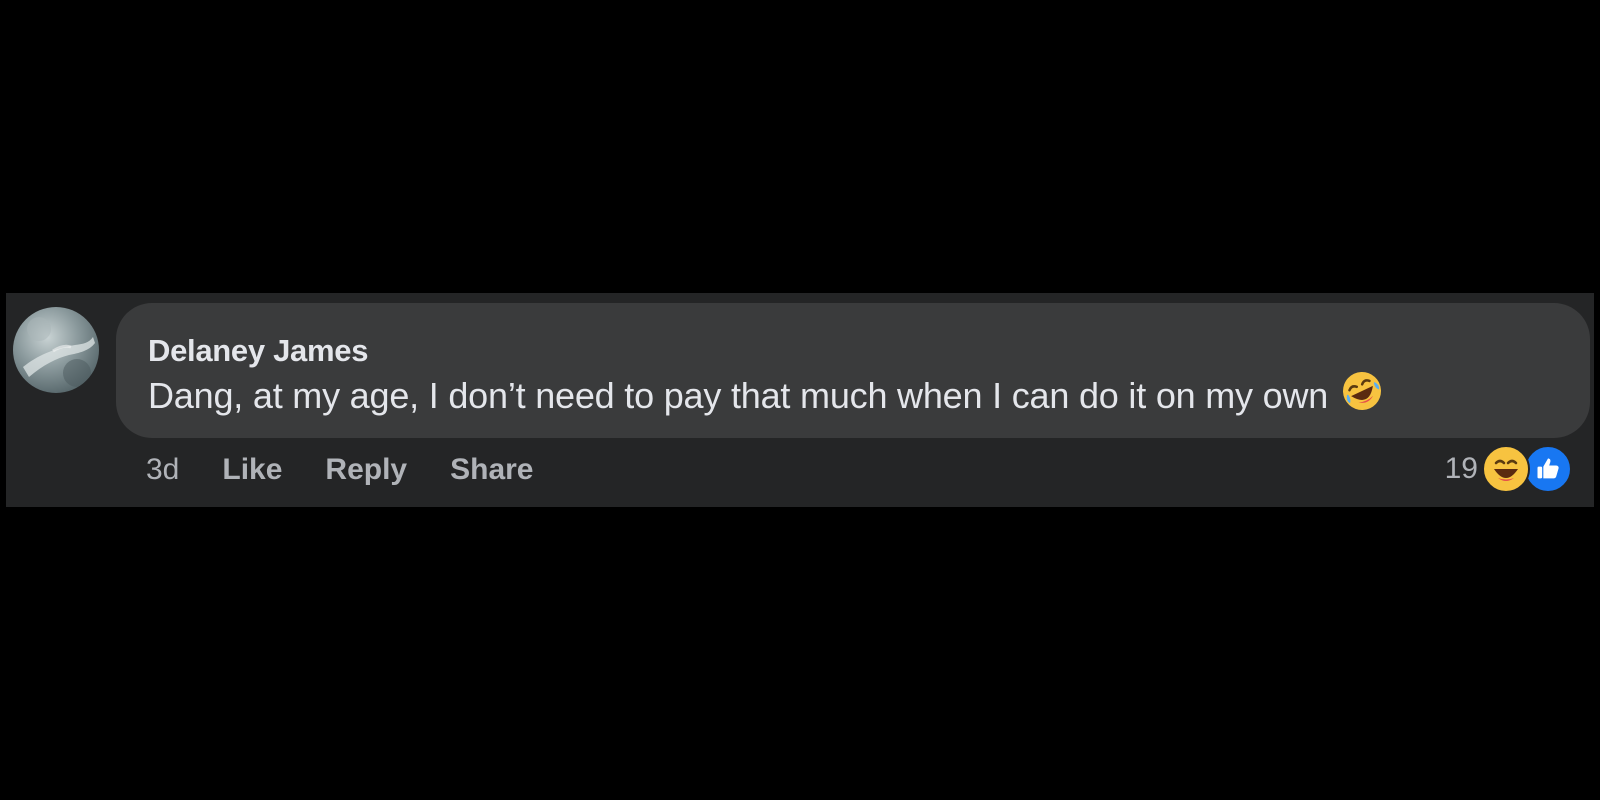 The height and width of the screenshot is (800, 1600). What do you see at coordinates (252, 470) in the screenshot?
I see `like-button: Like` at bounding box center [252, 470].